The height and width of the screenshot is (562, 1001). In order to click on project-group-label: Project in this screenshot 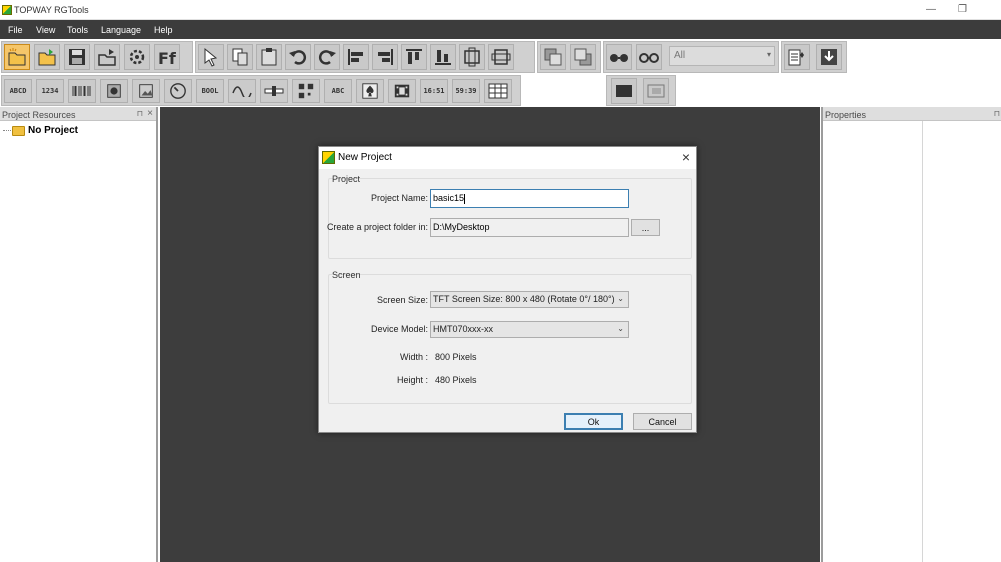, I will do `click(346, 179)`.